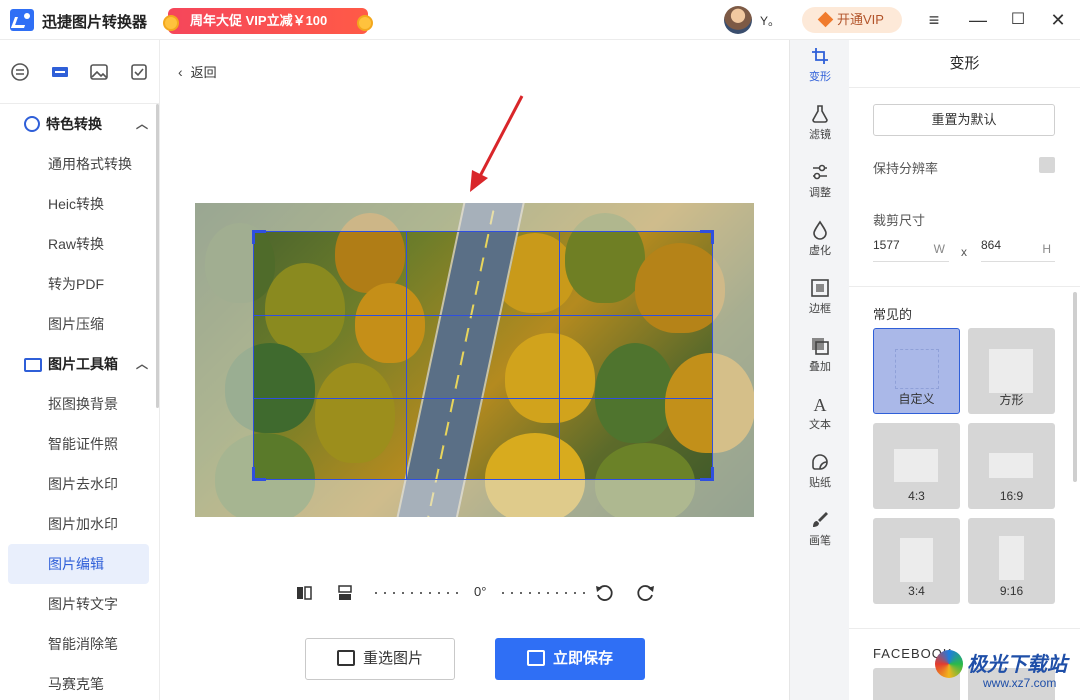 Image resolution: width=1080 pixels, height=700 pixels. I want to click on preset-4-3: 4:3, so click(916, 466).